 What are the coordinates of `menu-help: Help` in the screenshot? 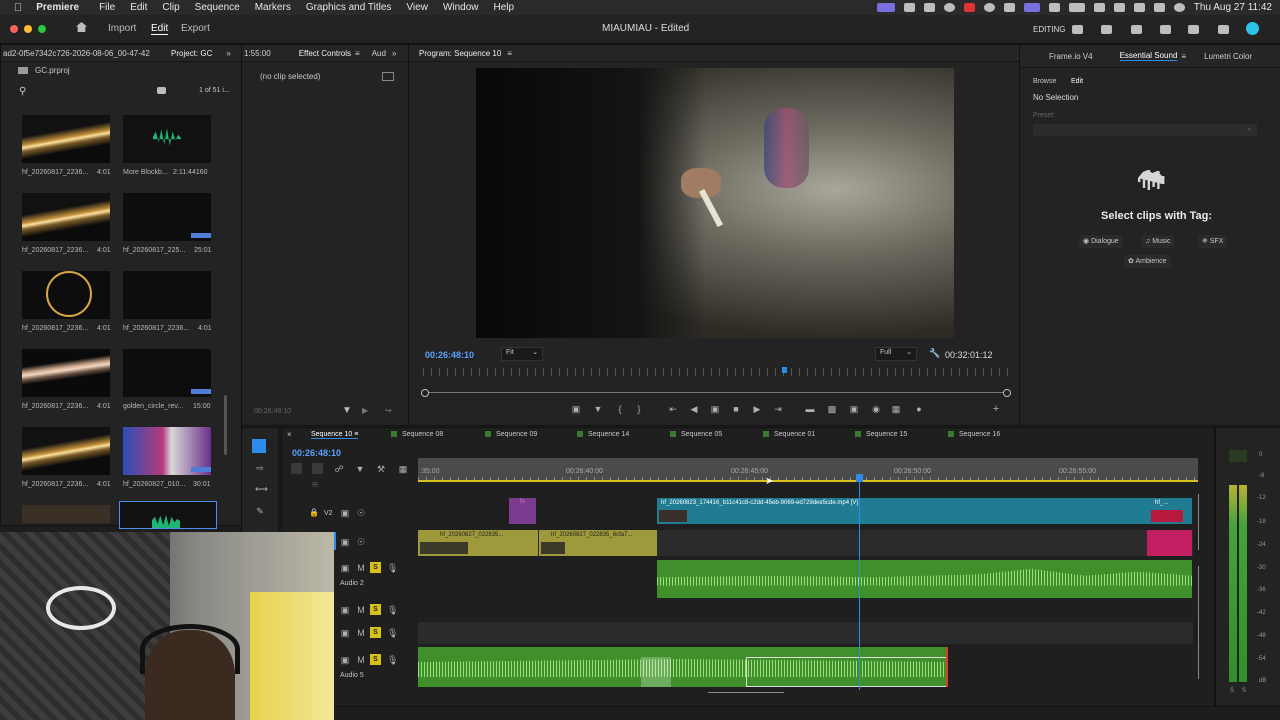 It's located at (504, 7).